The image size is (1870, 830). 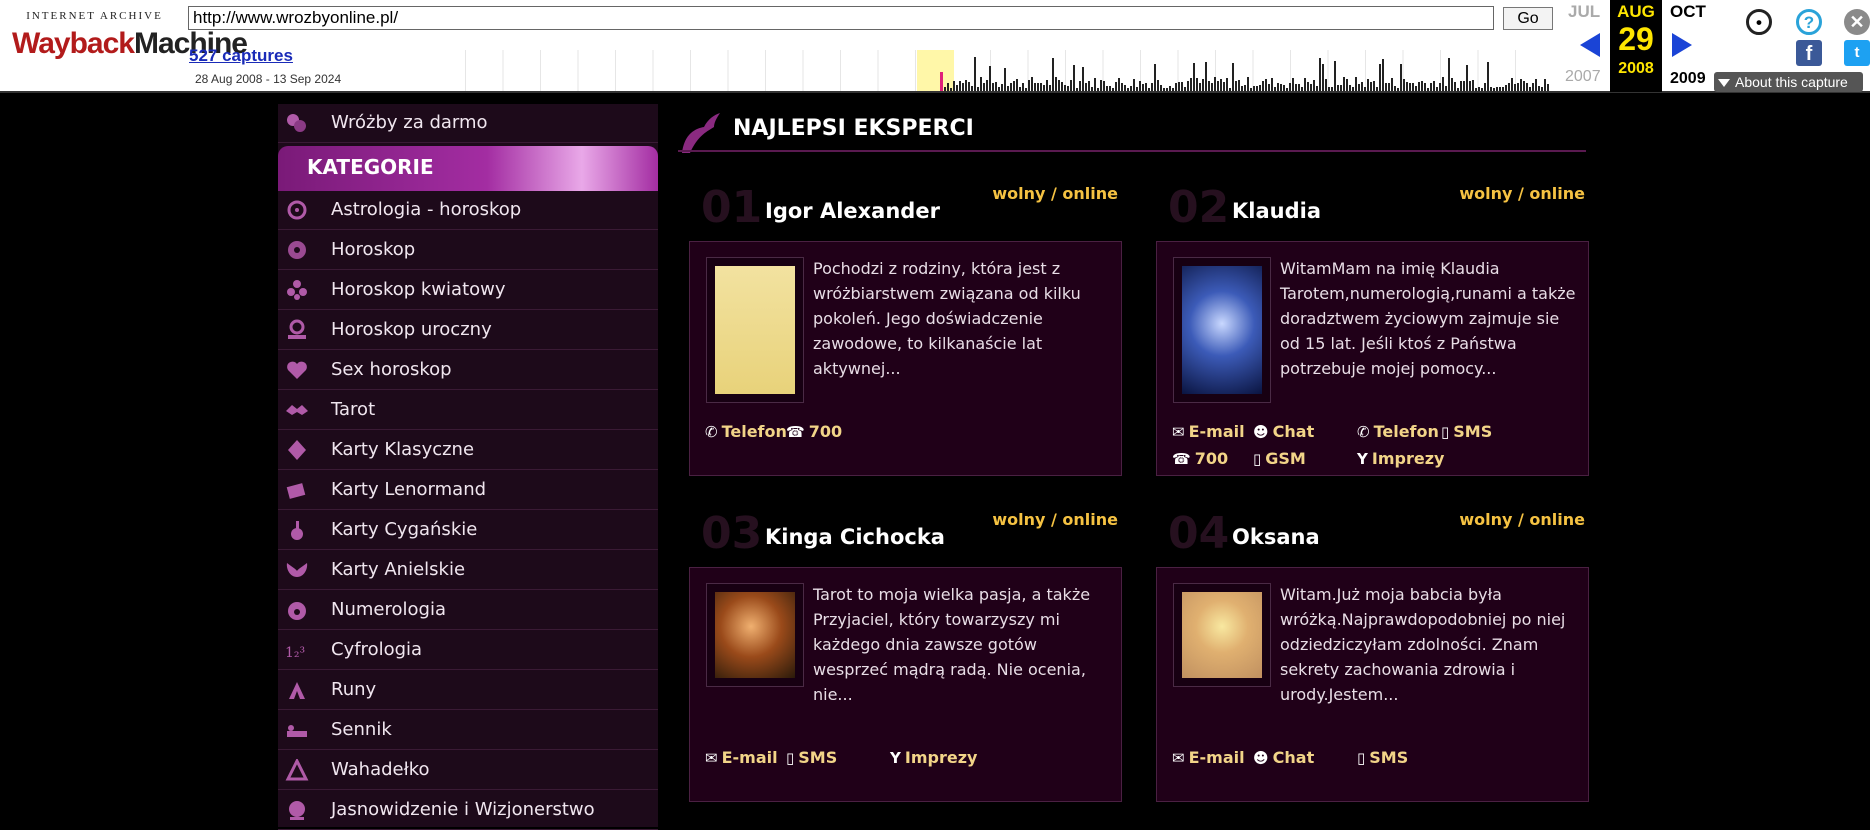 I want to click on sidebar-item-8: Karty Cygańskie, so click(x=468, y=530).